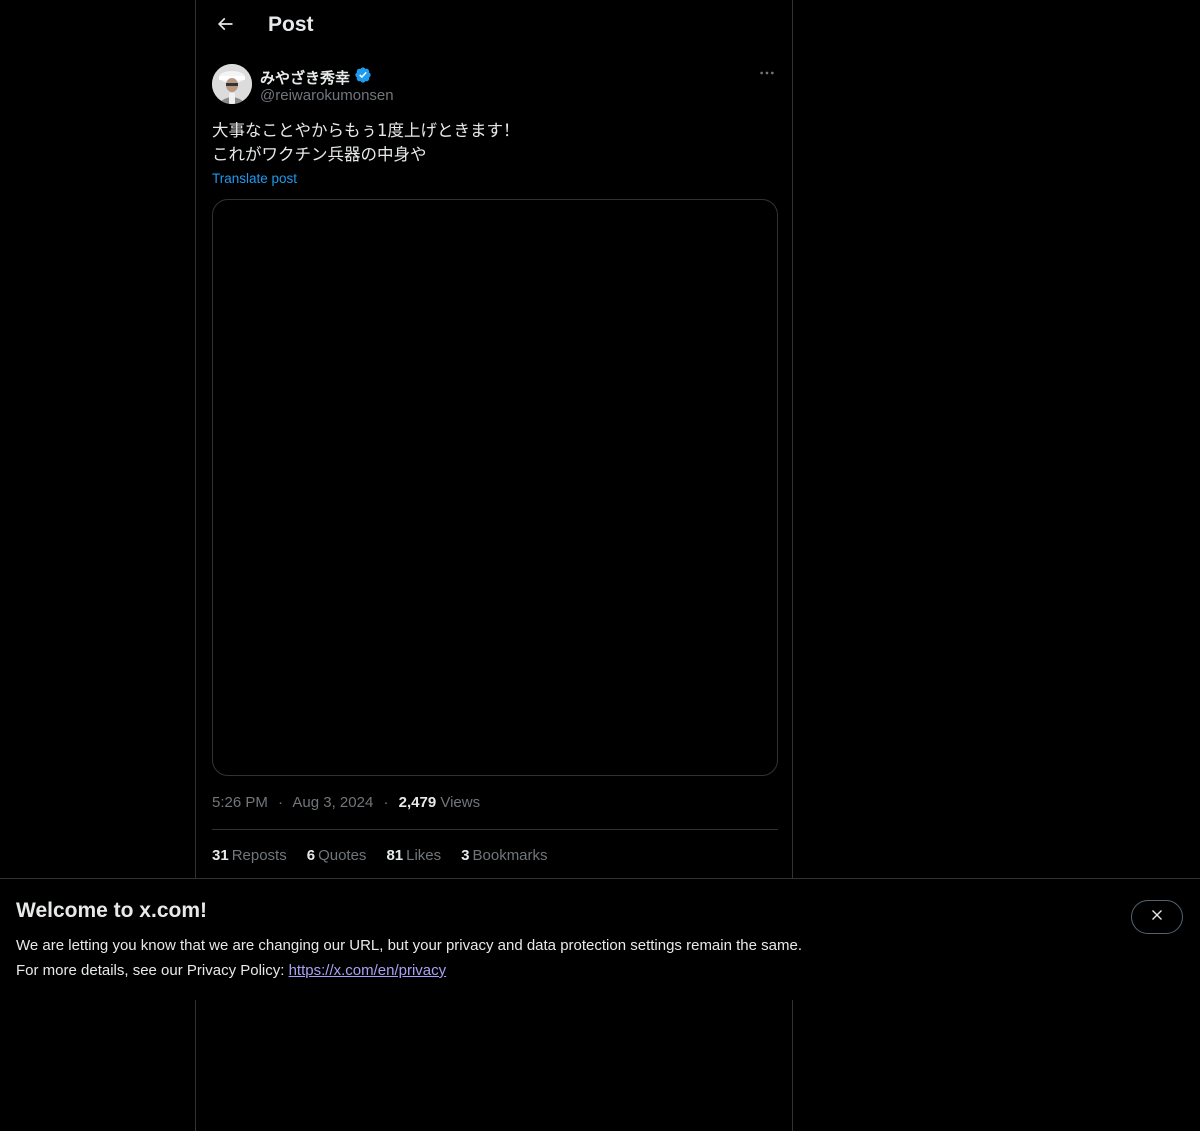 This screenshot has height=1131, width=1200. I want to click on banner-title: Welcome to x.com!, so click(111, 910).